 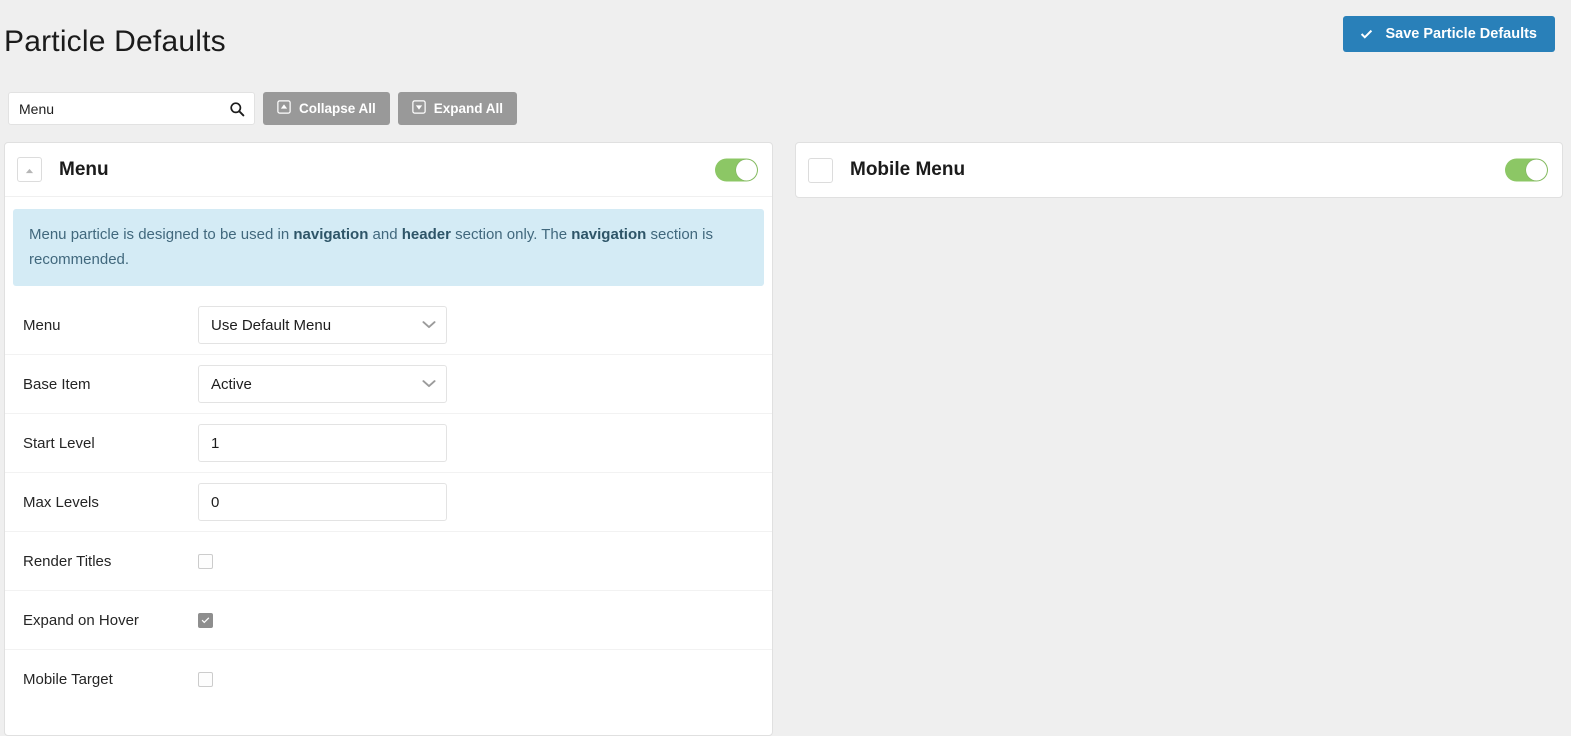 I want to click on start-level-input, so click(x=322, y=443).